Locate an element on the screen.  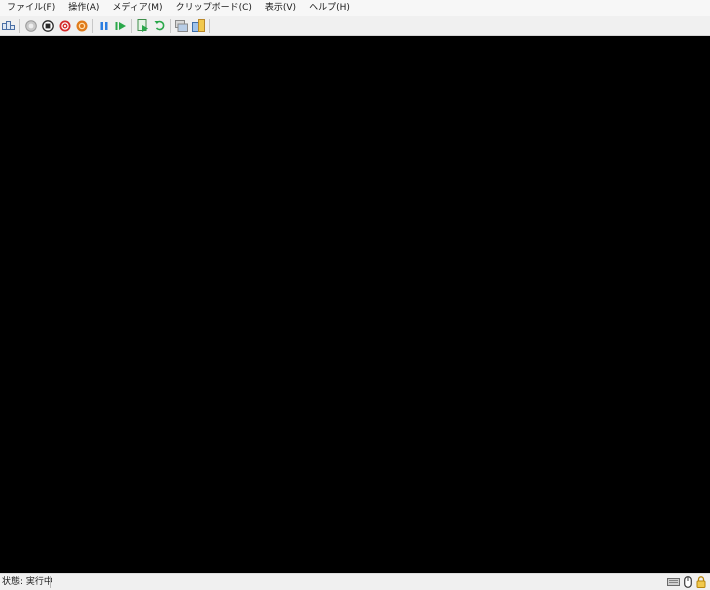
checkpoint-icon is located at coordinates (143, 26).